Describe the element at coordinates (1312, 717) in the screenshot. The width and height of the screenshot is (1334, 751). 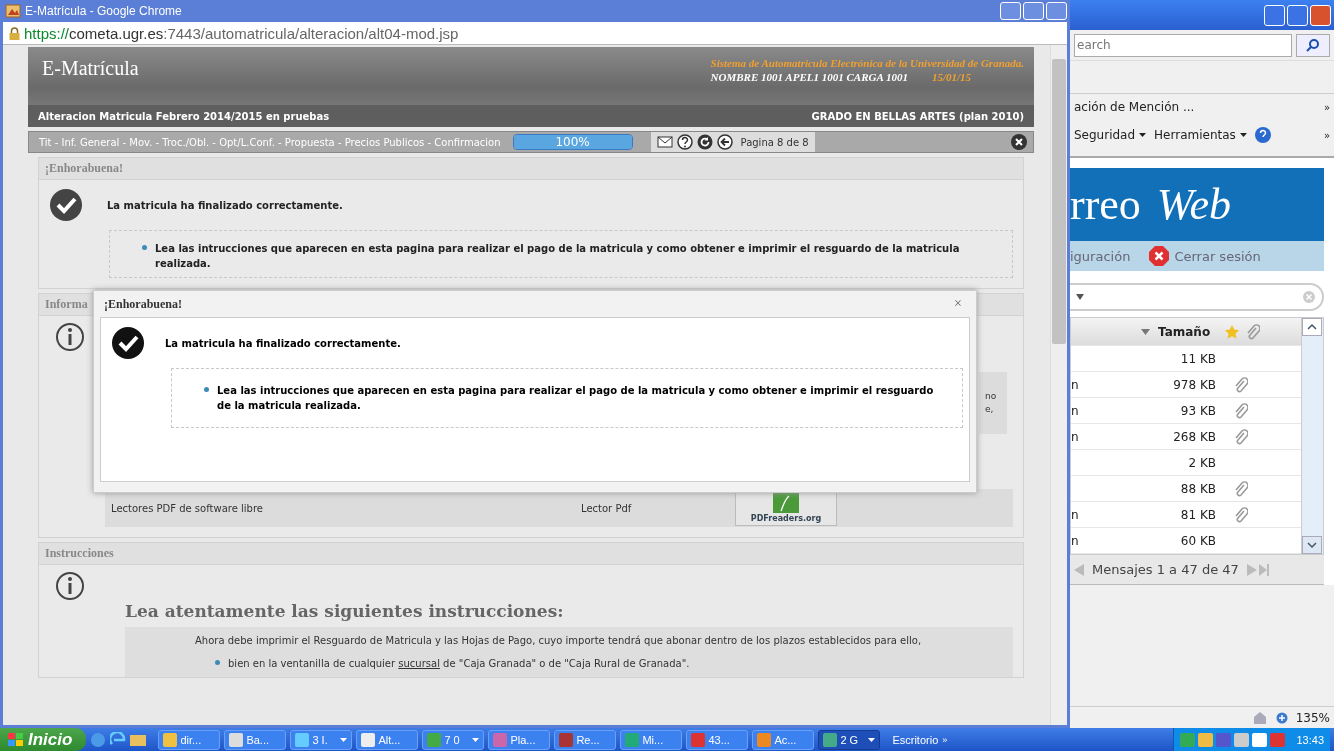
I see `zoom-level: 135%` at that location.